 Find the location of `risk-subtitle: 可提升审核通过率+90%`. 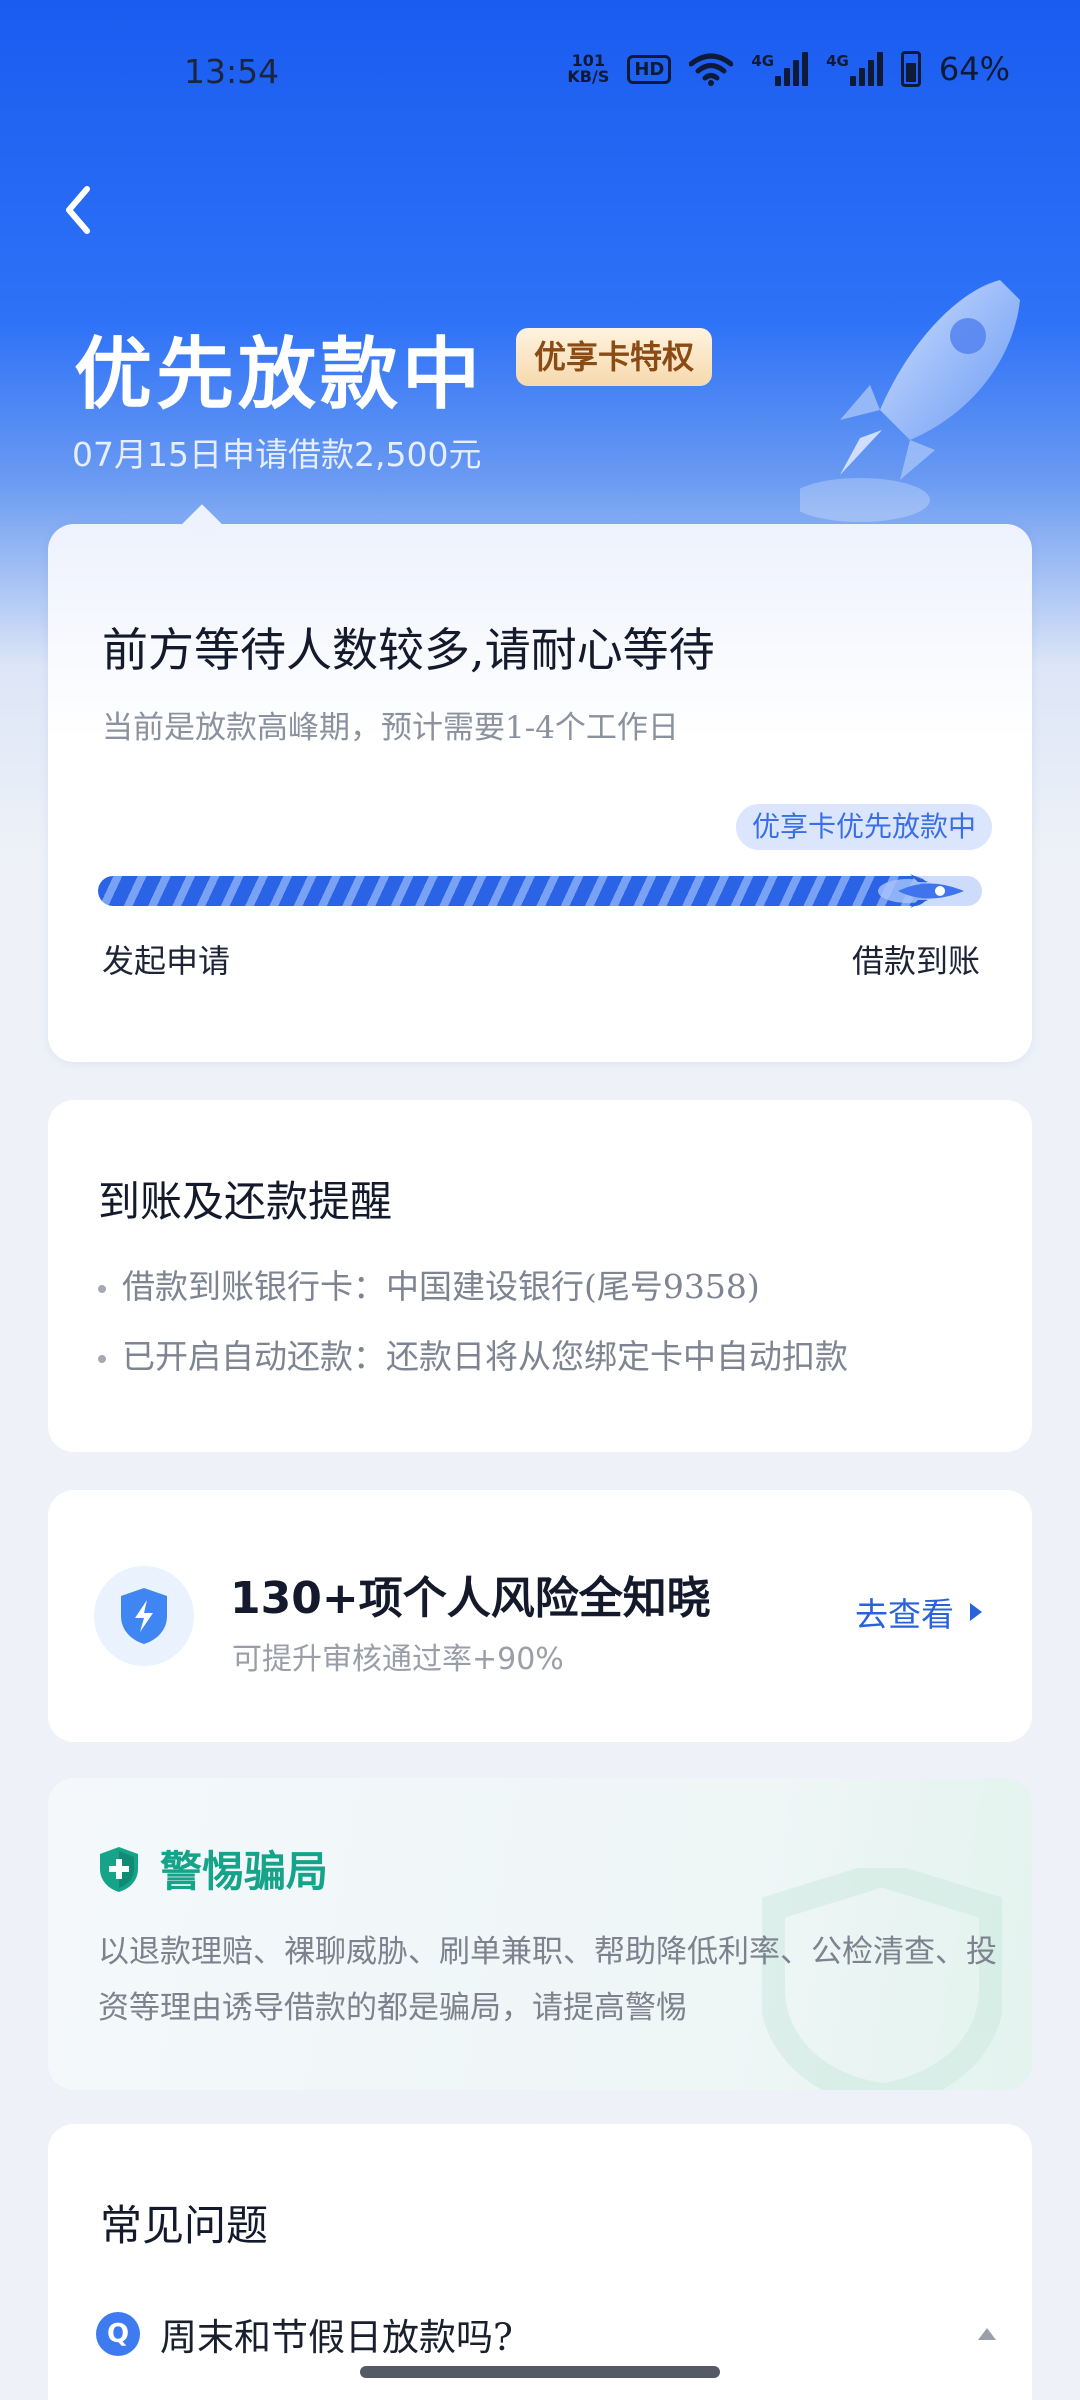

risk-subtitle: 可提升审核通过率+90% is located at coordinates (398, 1659).